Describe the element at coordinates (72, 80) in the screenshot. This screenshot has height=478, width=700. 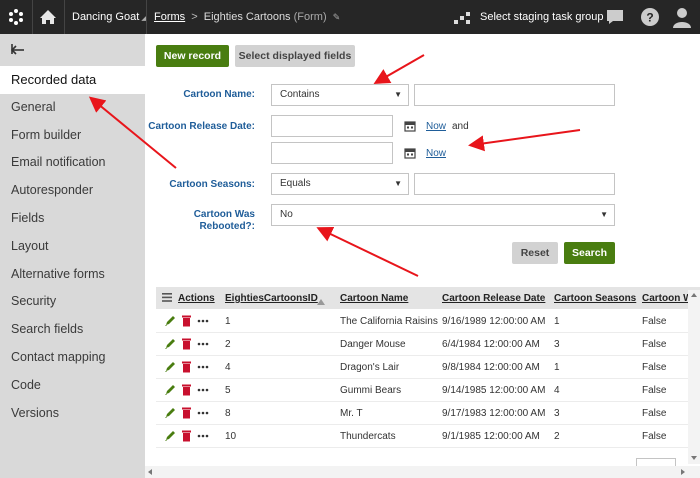
I see `sidebar-item-recorded-data: Recorded data` at that location.